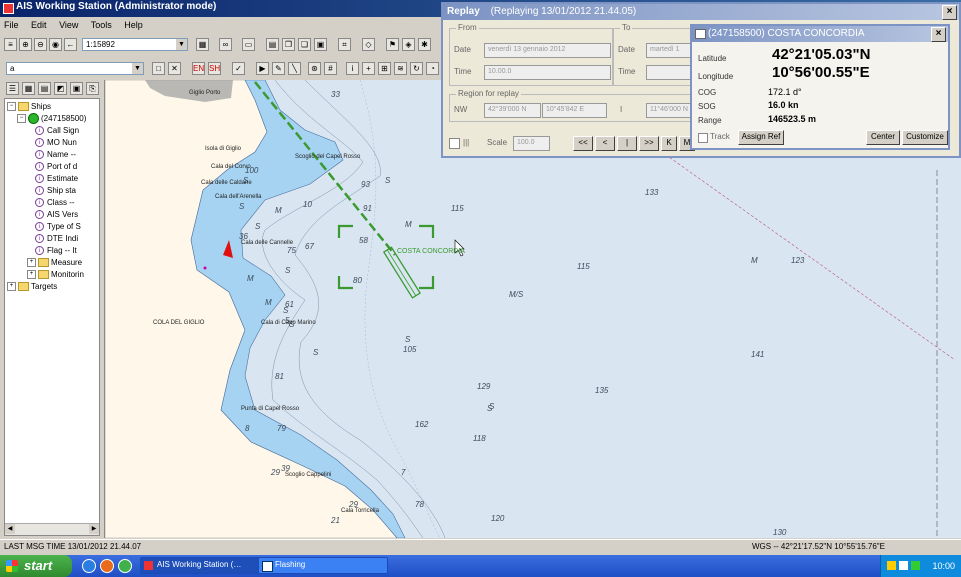  Describe the element at coordinates (323, 565) in the screenshot. I see `task-flashing: Flashing` at that location.